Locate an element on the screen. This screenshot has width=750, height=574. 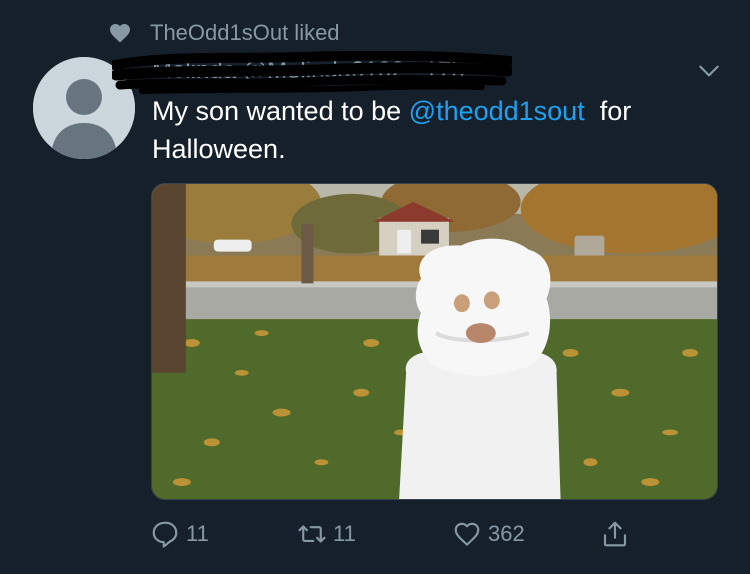
social-context: TheOdd1sOut liked is located at coordinates (224, 33).